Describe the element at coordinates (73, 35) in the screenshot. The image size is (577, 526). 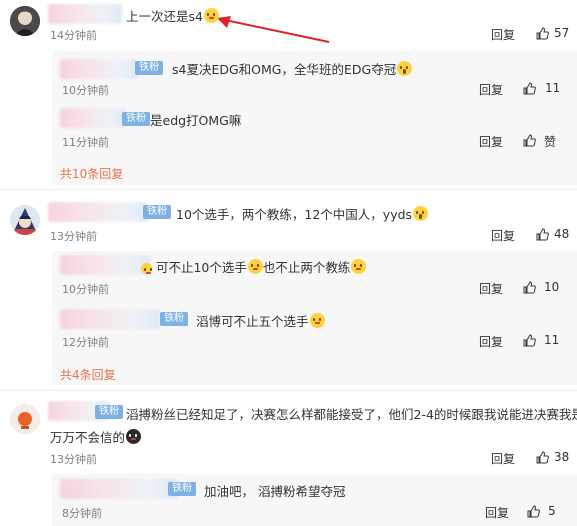
I see `comment-time: 14分钟前` at that location.